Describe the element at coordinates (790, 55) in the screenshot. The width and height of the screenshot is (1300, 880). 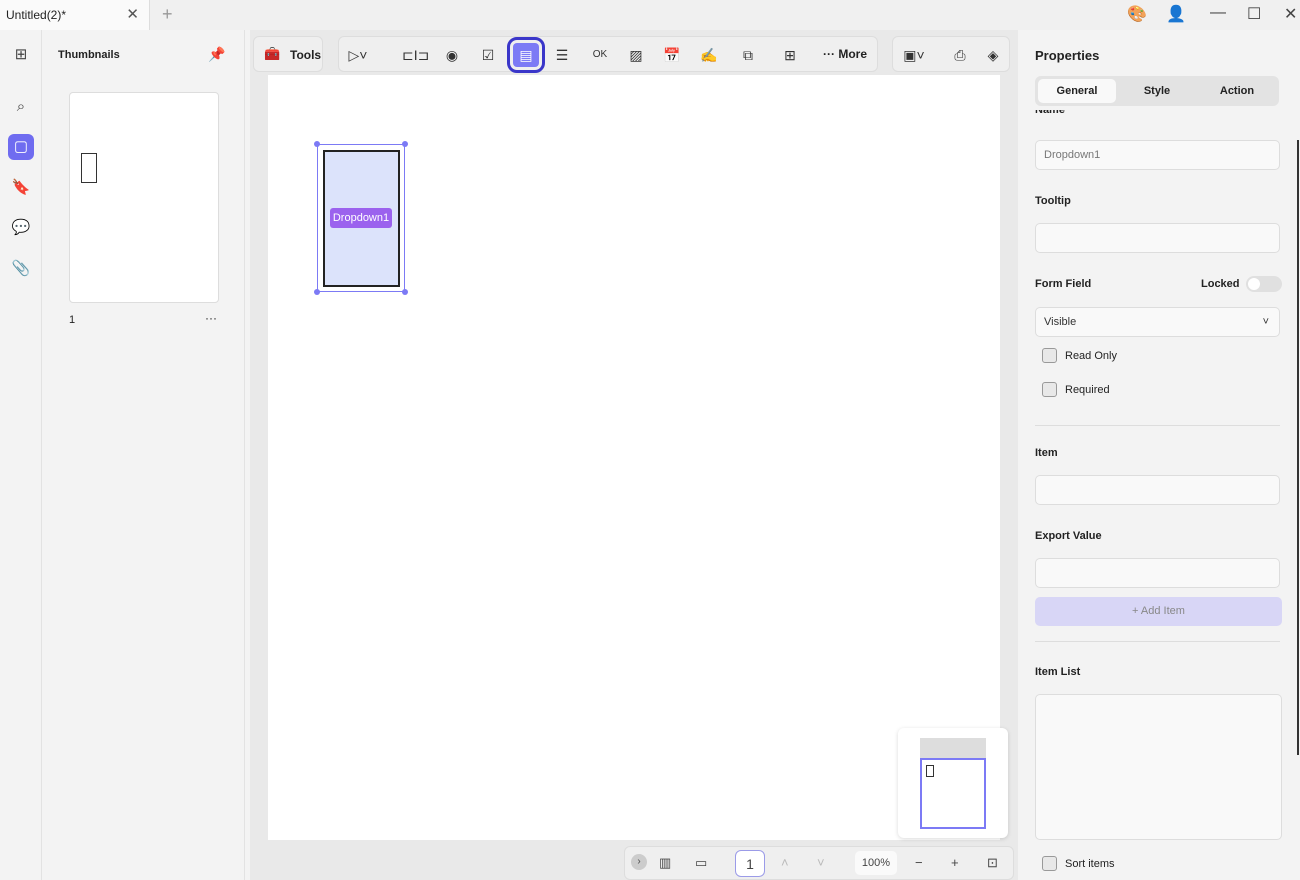
I see `grid-fields-icon: ⊞` at that location.